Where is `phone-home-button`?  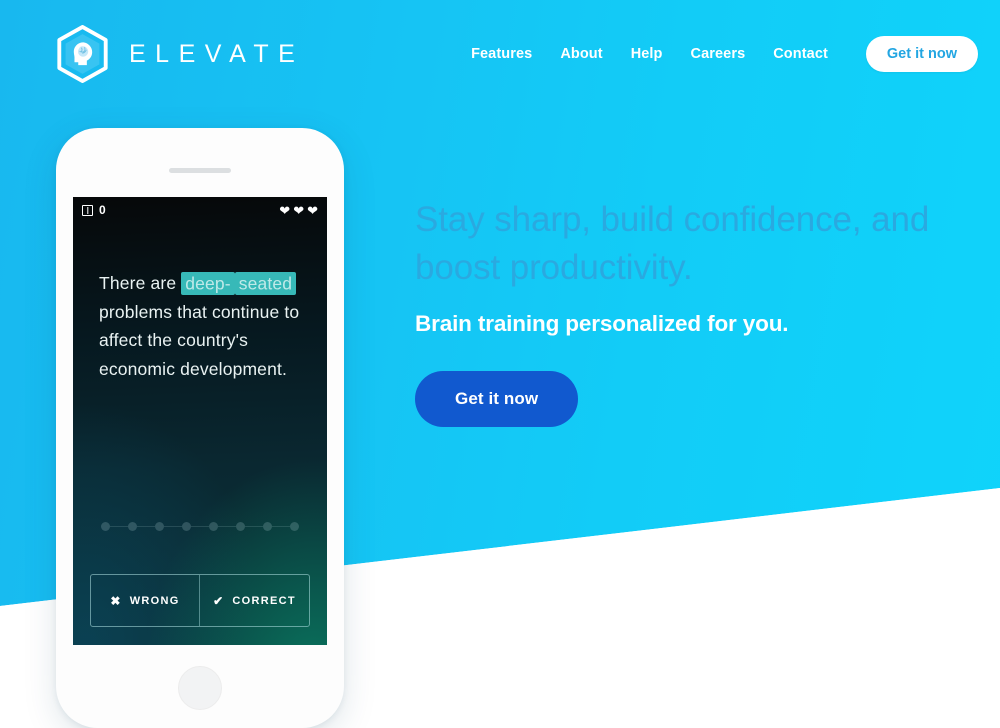
phone-home-button is located at coordinates (200, 688).